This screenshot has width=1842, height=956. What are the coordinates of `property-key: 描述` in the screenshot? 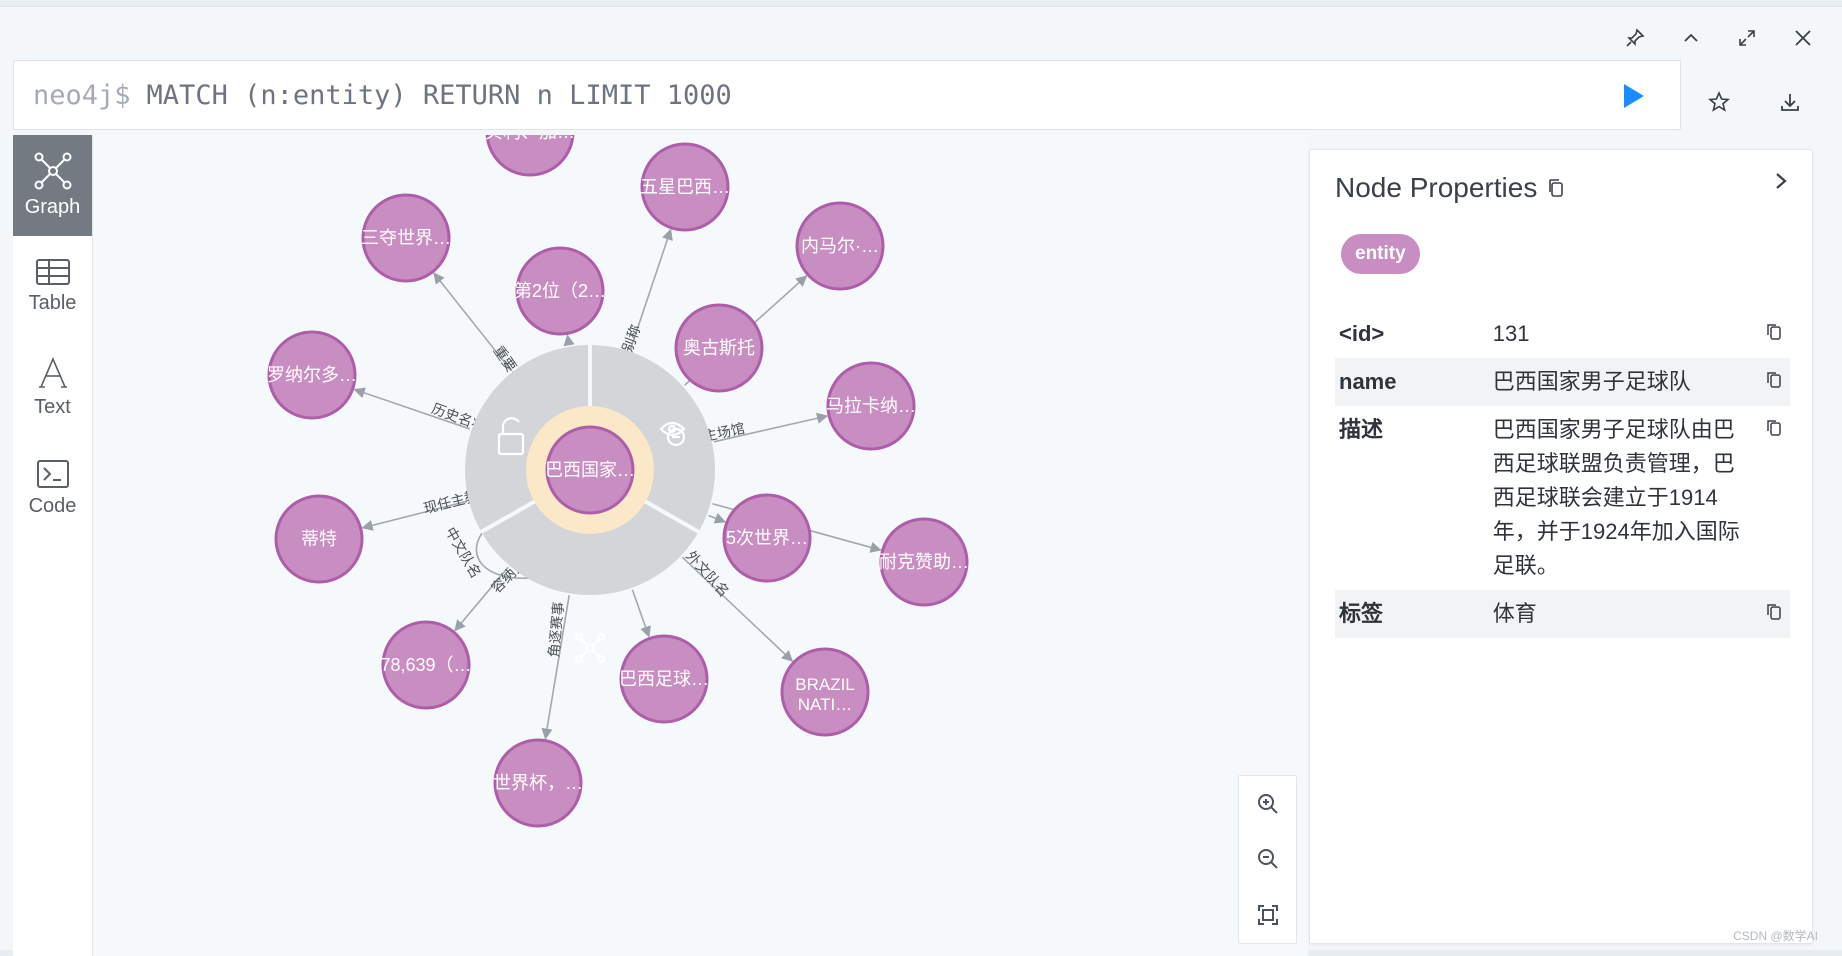 It's located at (1361, 429).